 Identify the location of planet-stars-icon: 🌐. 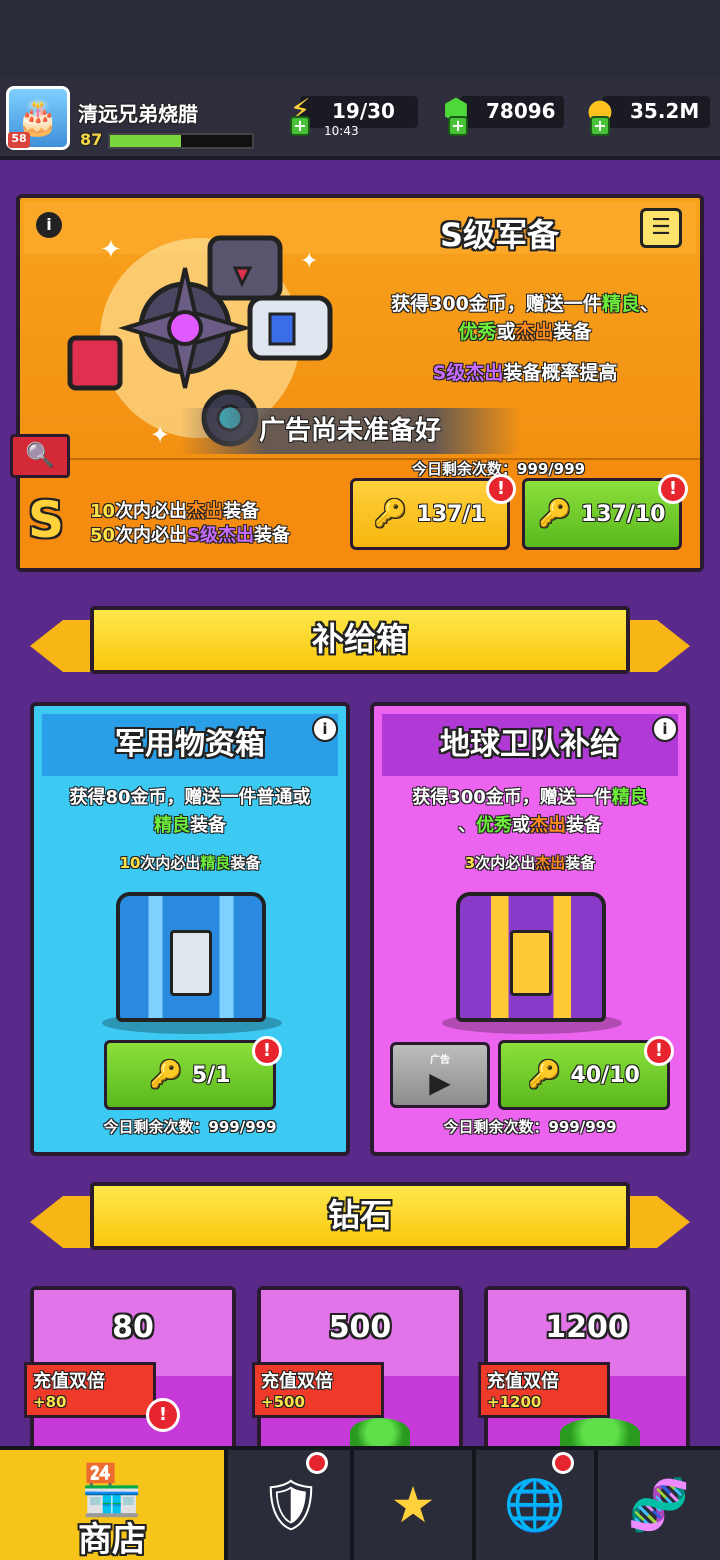
(535, 1504).